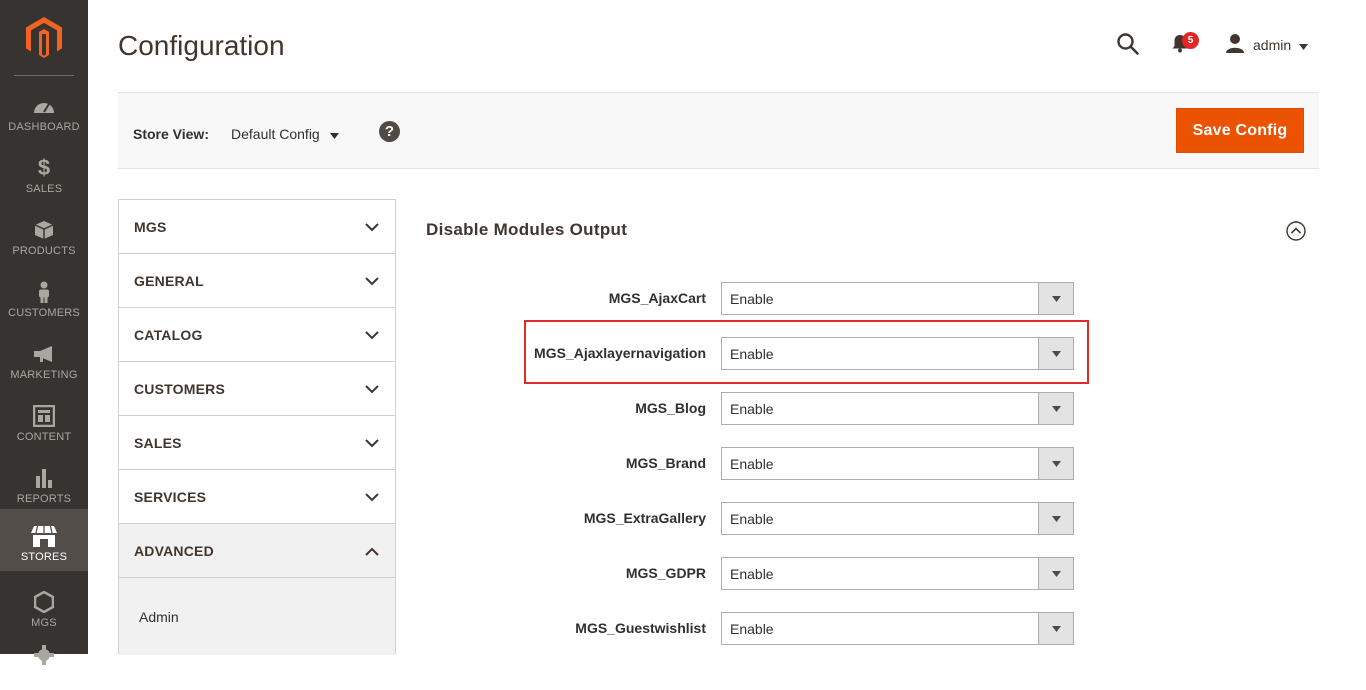 Image resolution: width=1366 pixels, height=690 pixels. I want to click on store-view-label: Store View:, so click(171, 134).